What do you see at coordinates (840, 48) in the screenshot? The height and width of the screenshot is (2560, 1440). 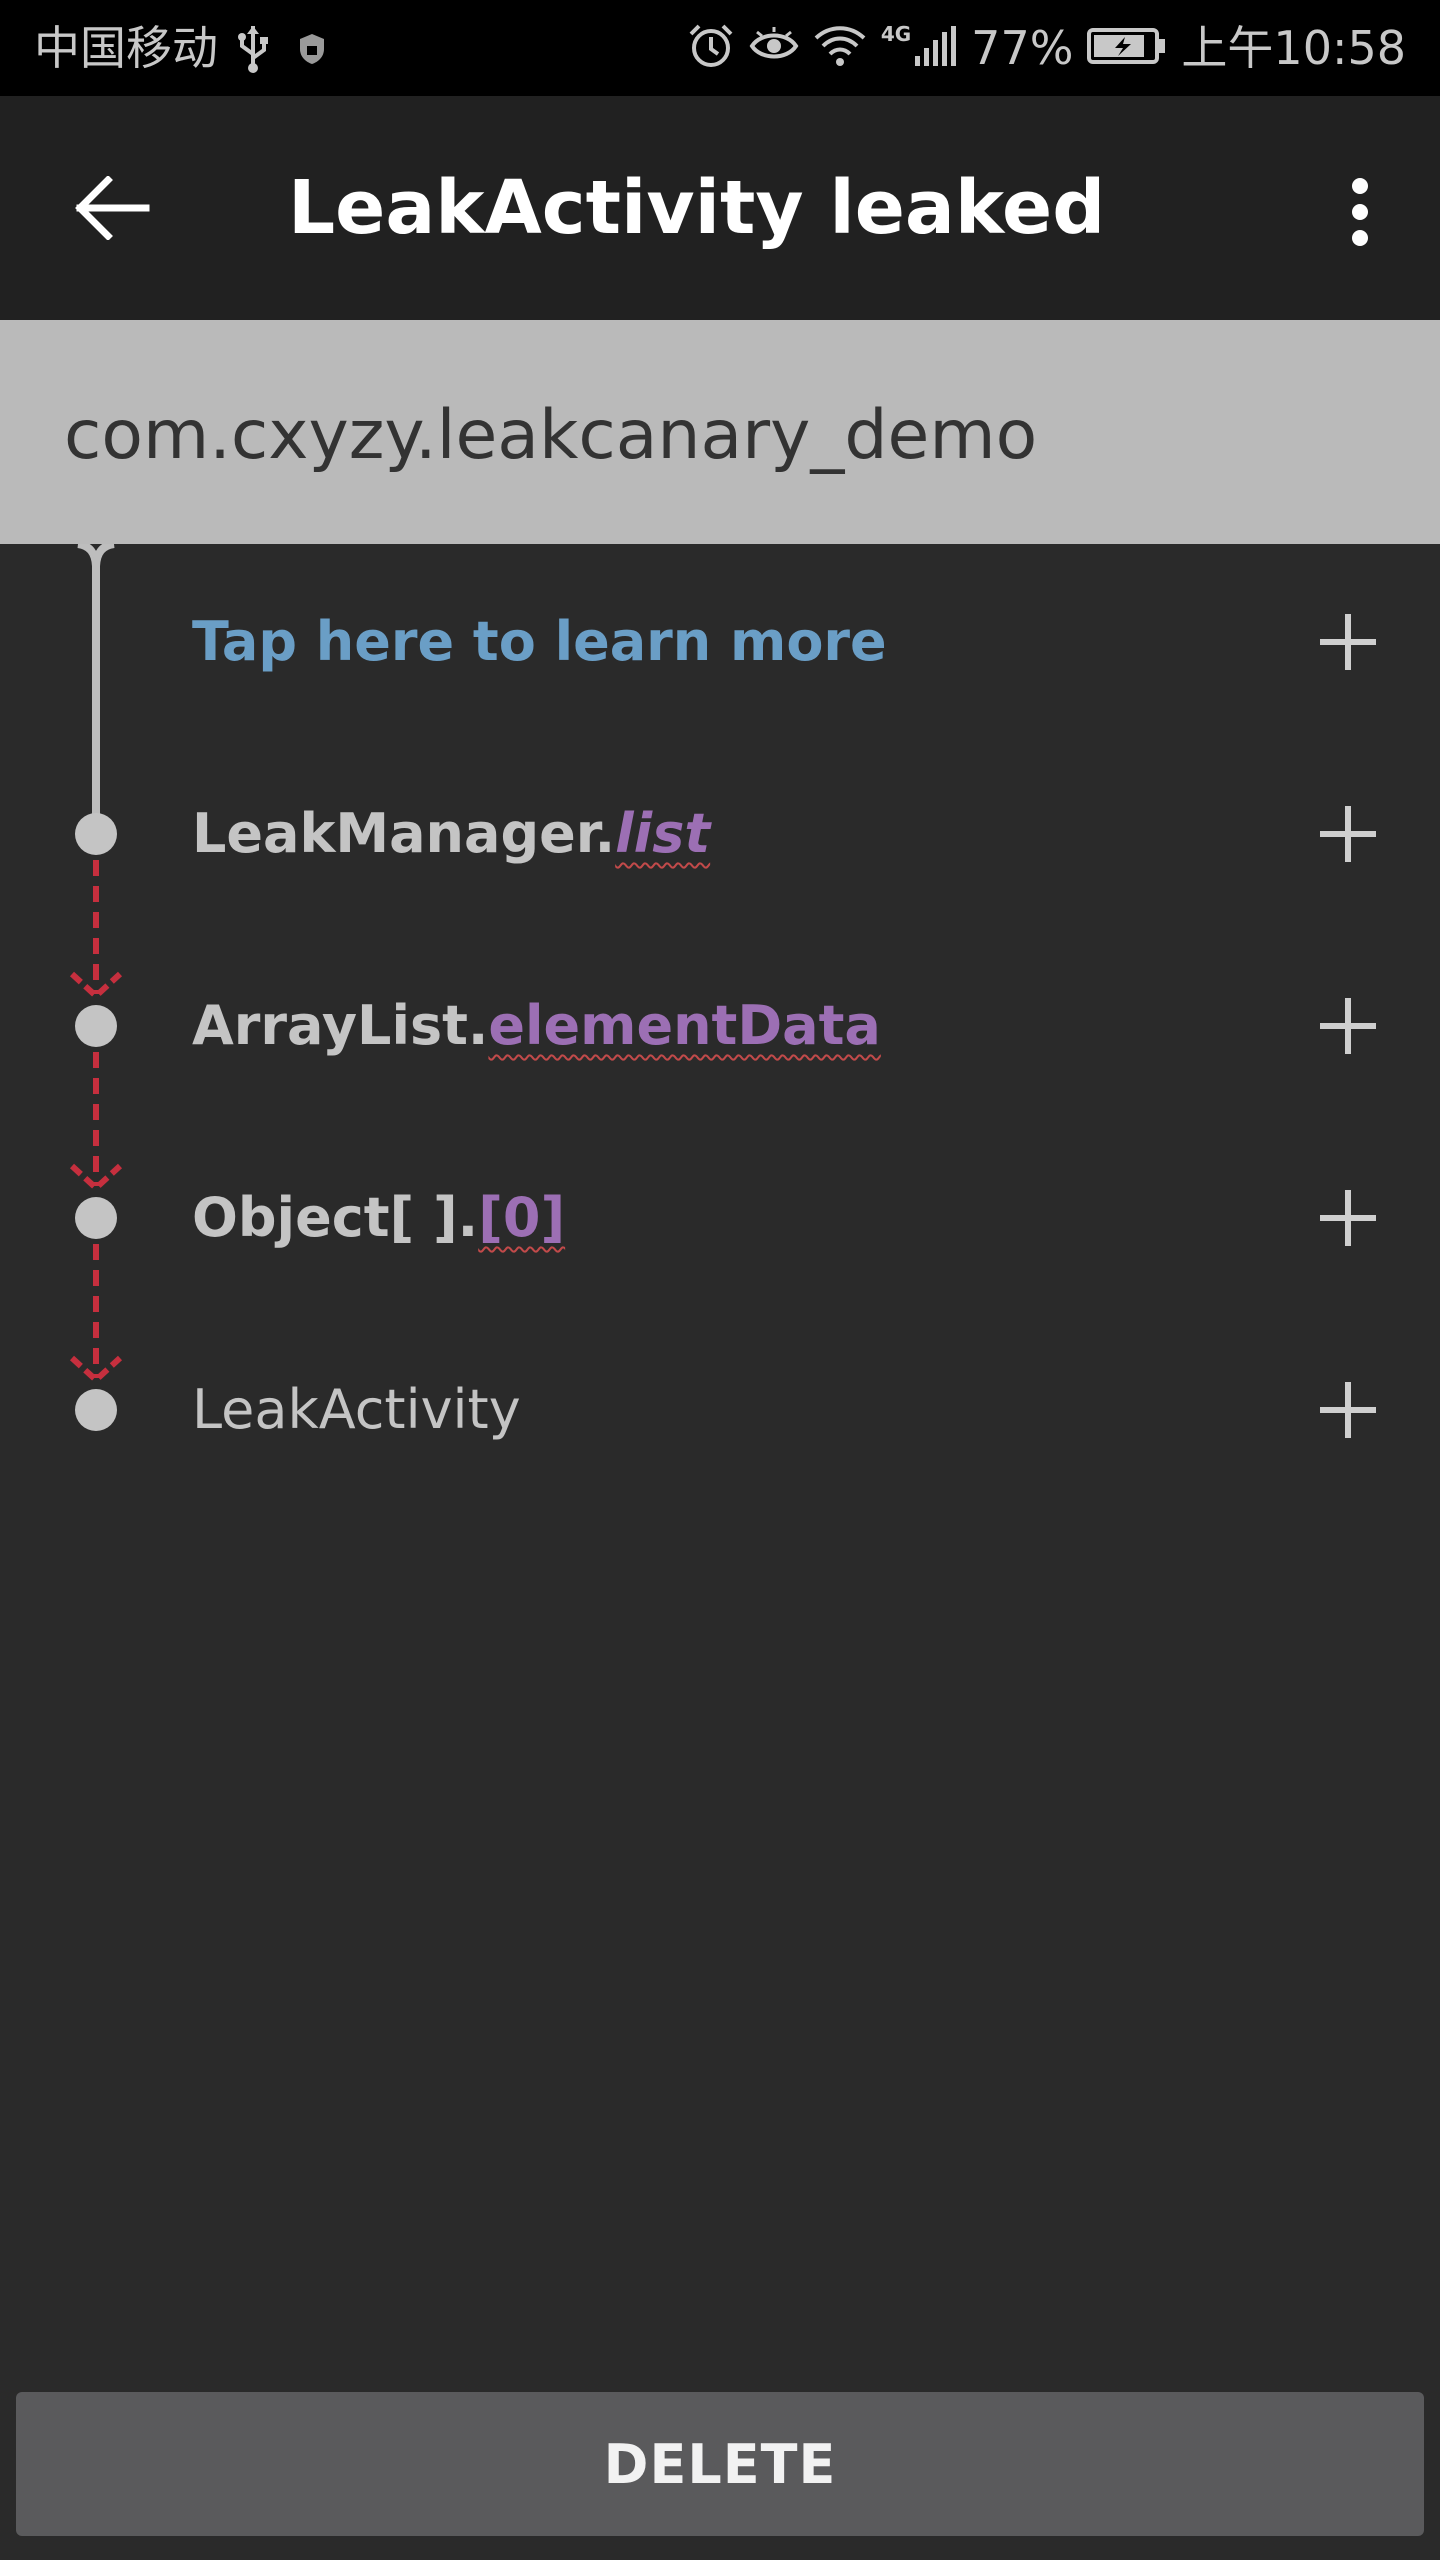 I see `wifi-icon` at bounding box center [840, 48].